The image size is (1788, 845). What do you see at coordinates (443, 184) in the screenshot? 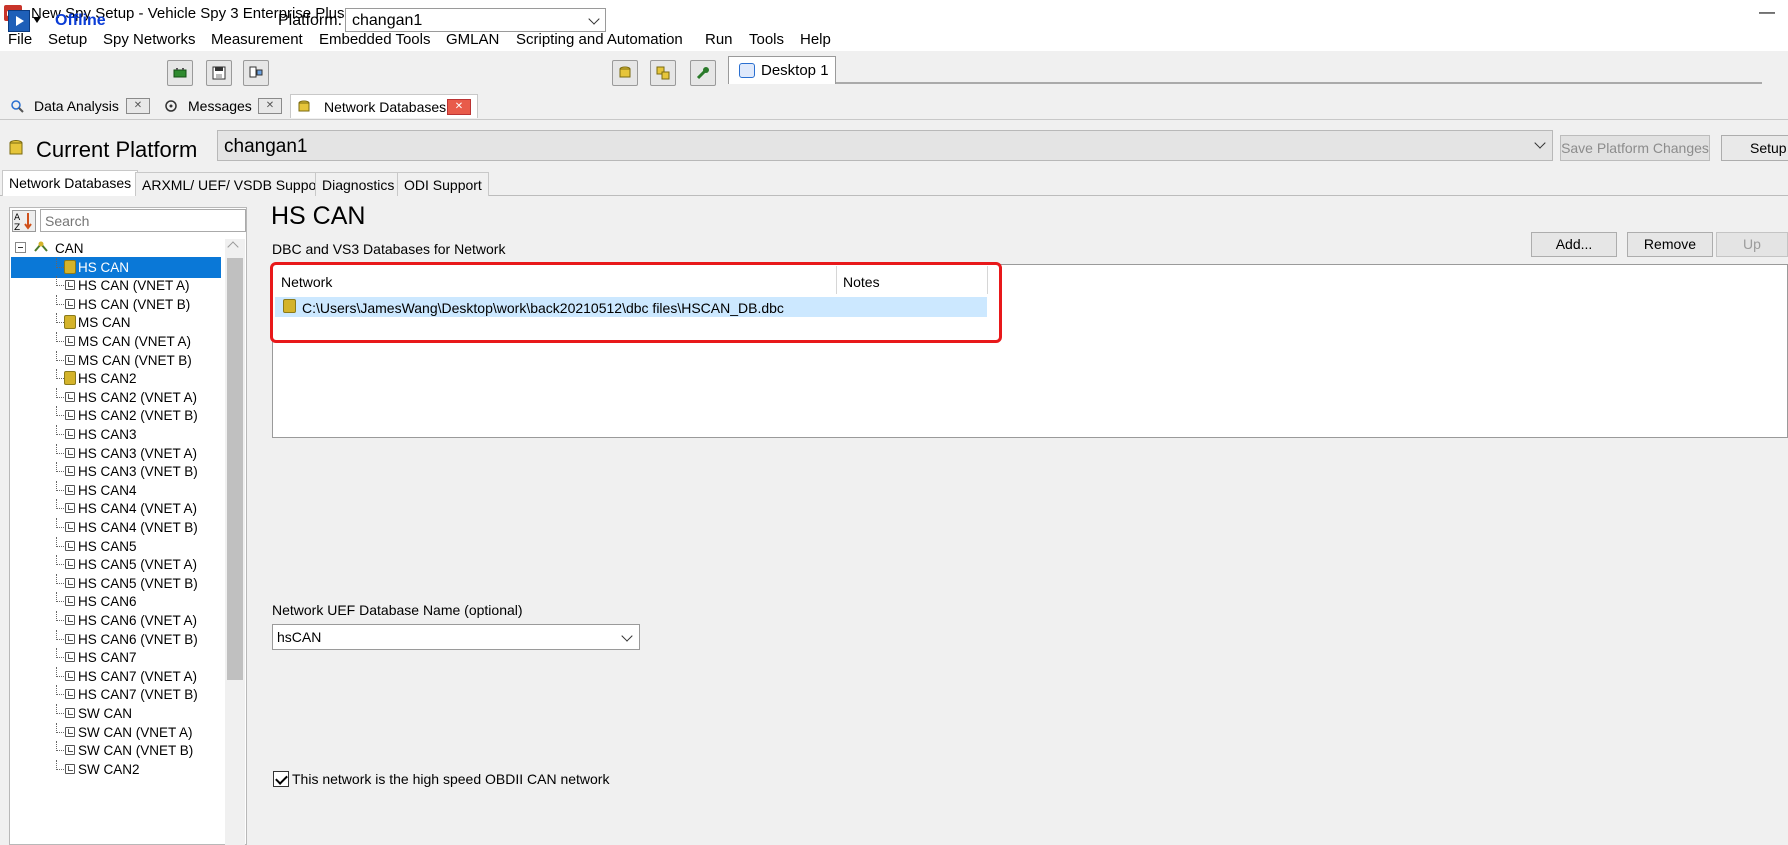
I see `subtab-odi-support: ODI Support` at bounding box center [443, 184].